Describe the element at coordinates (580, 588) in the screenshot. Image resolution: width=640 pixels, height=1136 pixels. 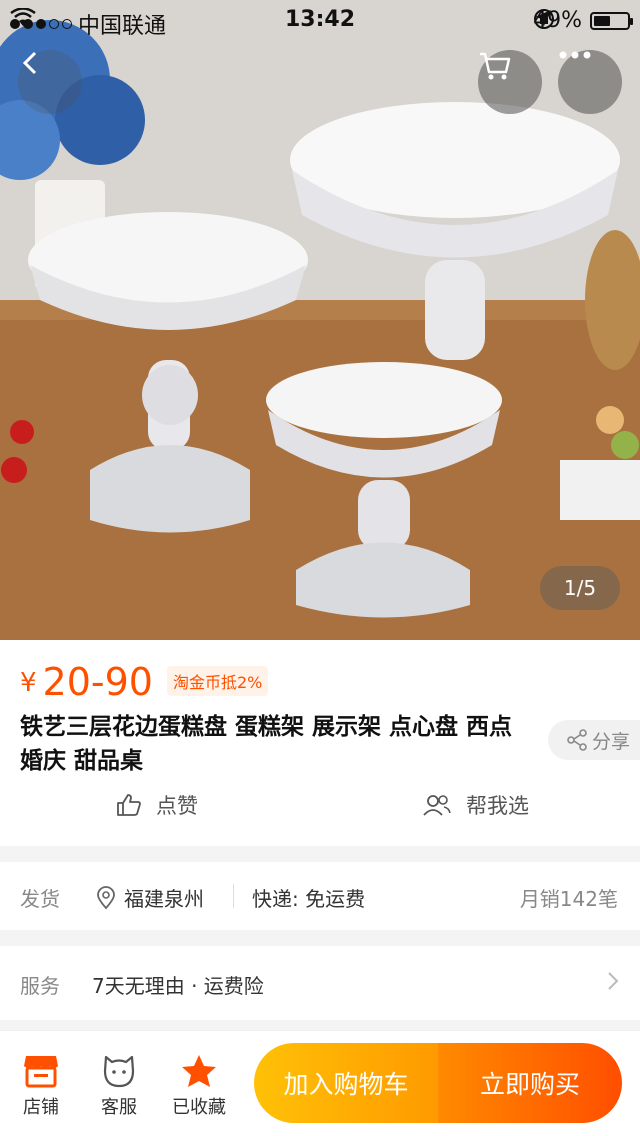
I see `image-page-indicator: 1/5` at that location.